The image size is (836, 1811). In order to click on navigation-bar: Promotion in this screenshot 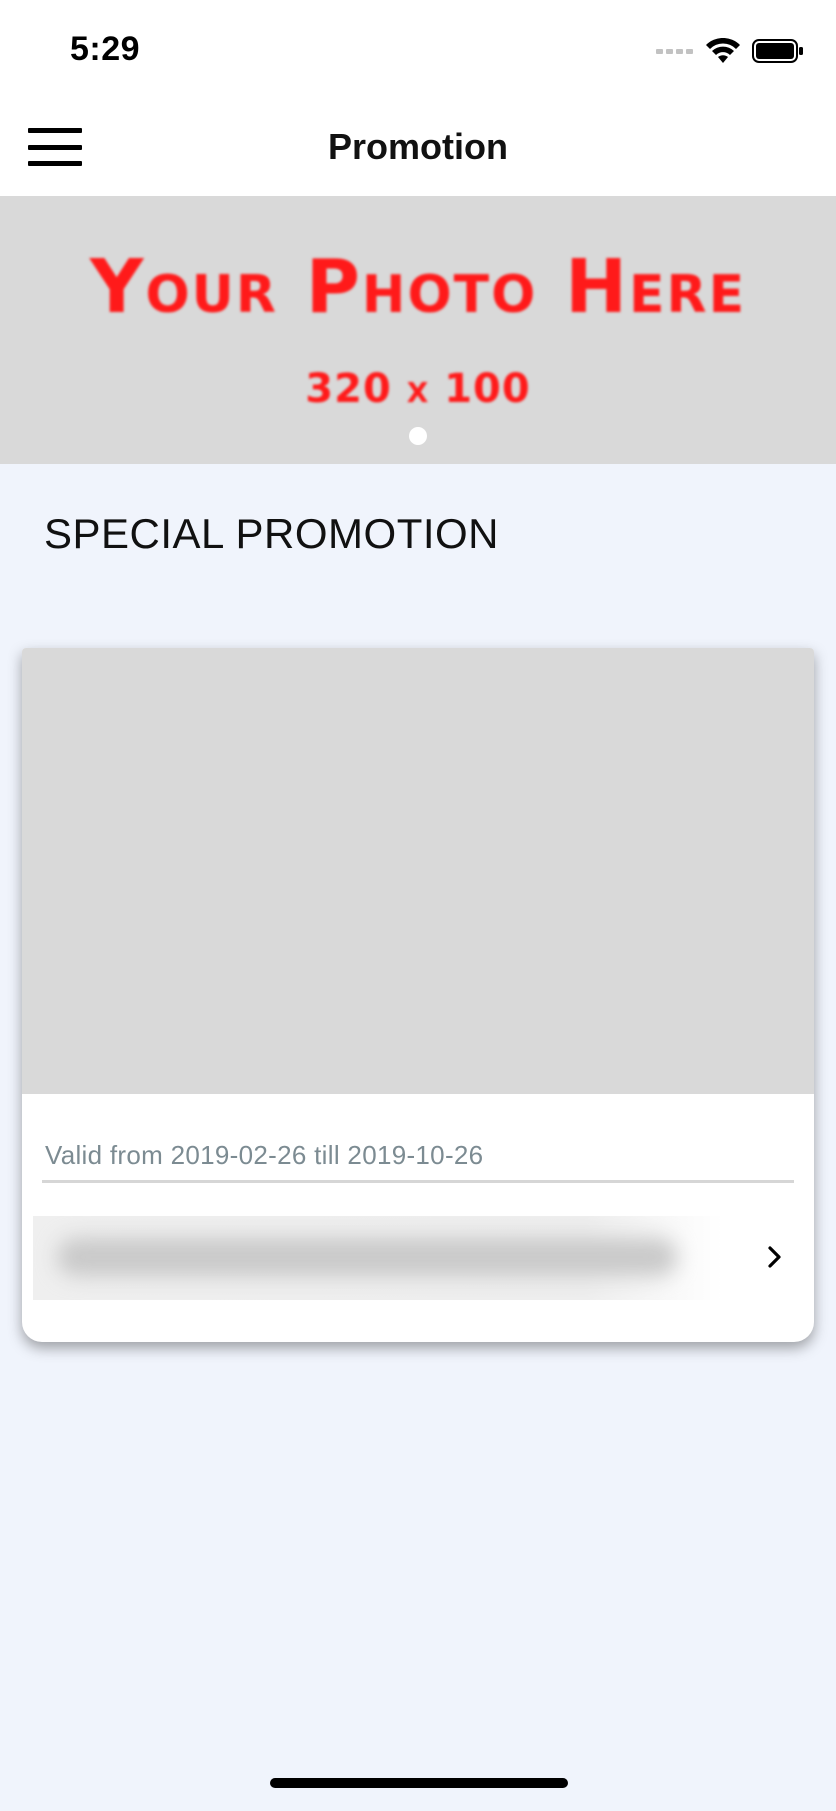, I will do `click(418, 148)`.